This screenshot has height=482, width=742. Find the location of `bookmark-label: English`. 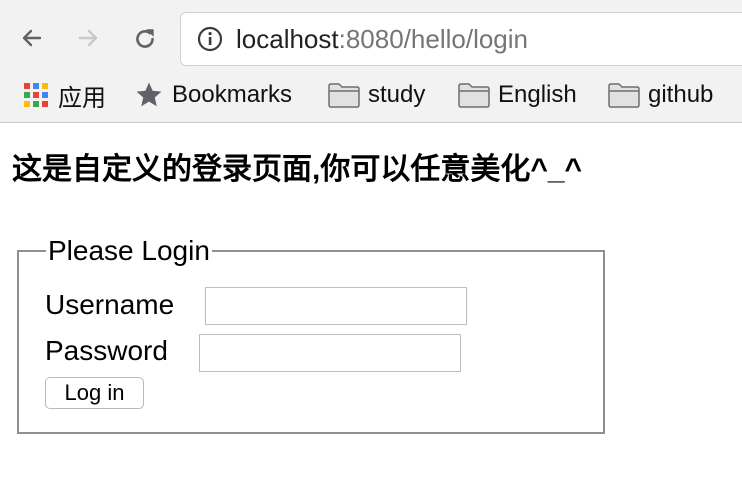

bookmark-label: English is located at coordinates (537, 94).